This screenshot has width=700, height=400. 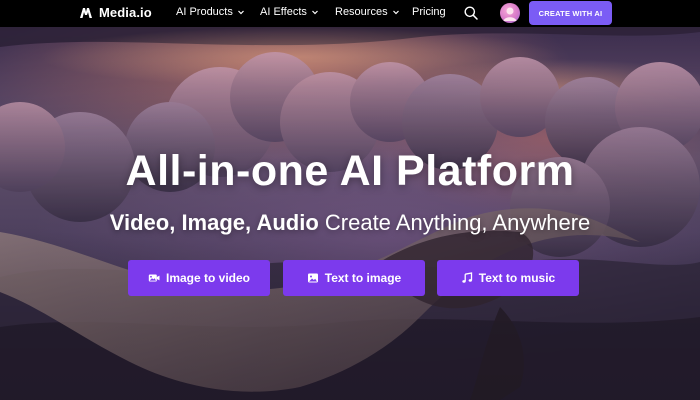 What do you see at coordinates (154, 278) in the screenshot?
I see `image-video-icon` at bounding box center [154, 278].